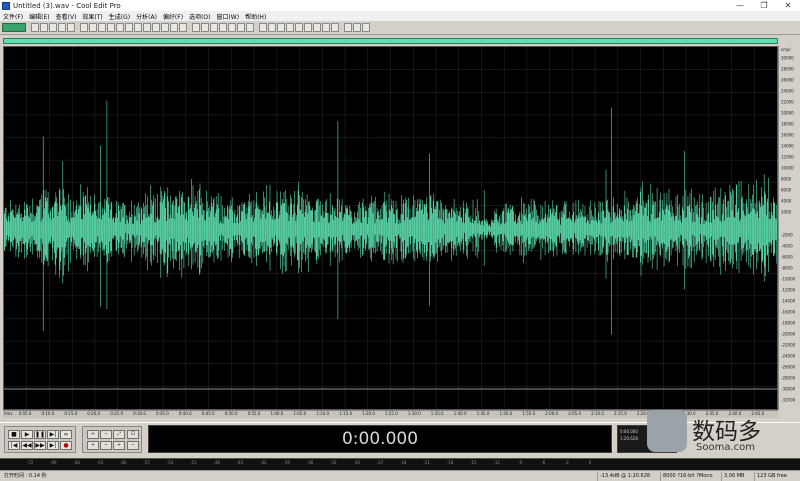 This screenshot has width=800, height=481. I want to click on zoom-to-right-button: −, so click(133, 445).